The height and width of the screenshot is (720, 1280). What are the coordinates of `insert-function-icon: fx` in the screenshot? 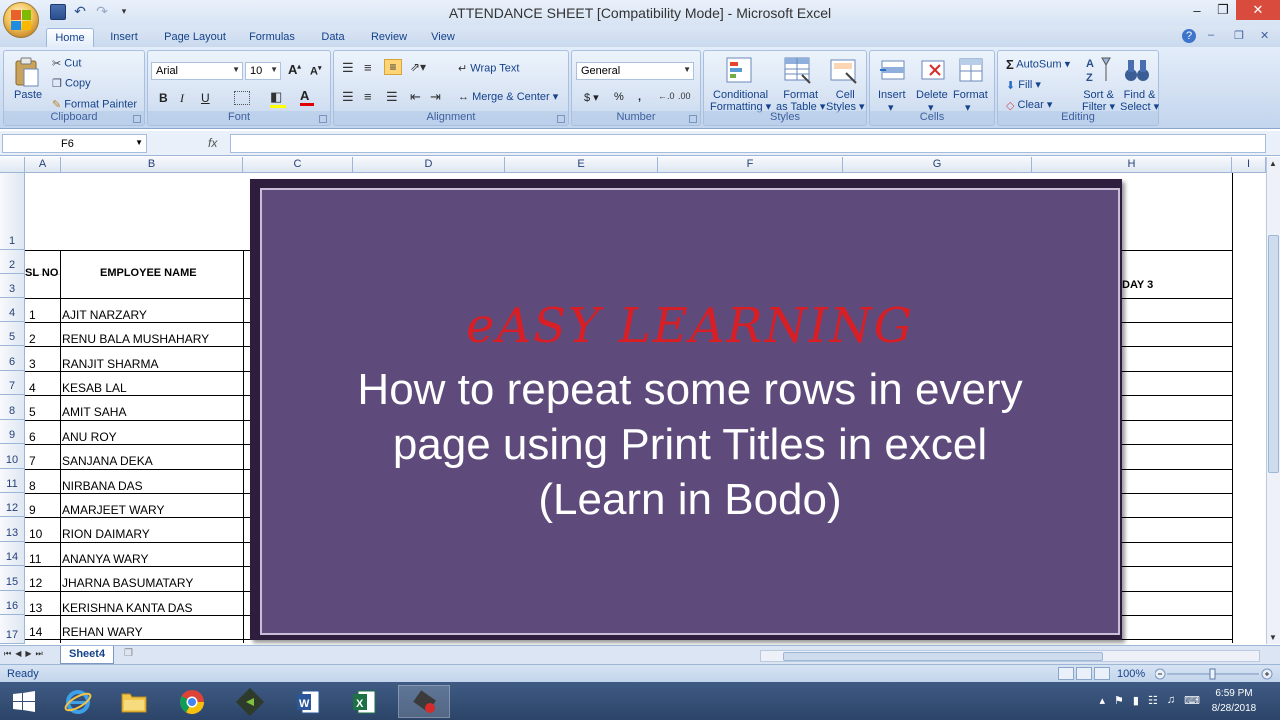 It's located at (212, 143).